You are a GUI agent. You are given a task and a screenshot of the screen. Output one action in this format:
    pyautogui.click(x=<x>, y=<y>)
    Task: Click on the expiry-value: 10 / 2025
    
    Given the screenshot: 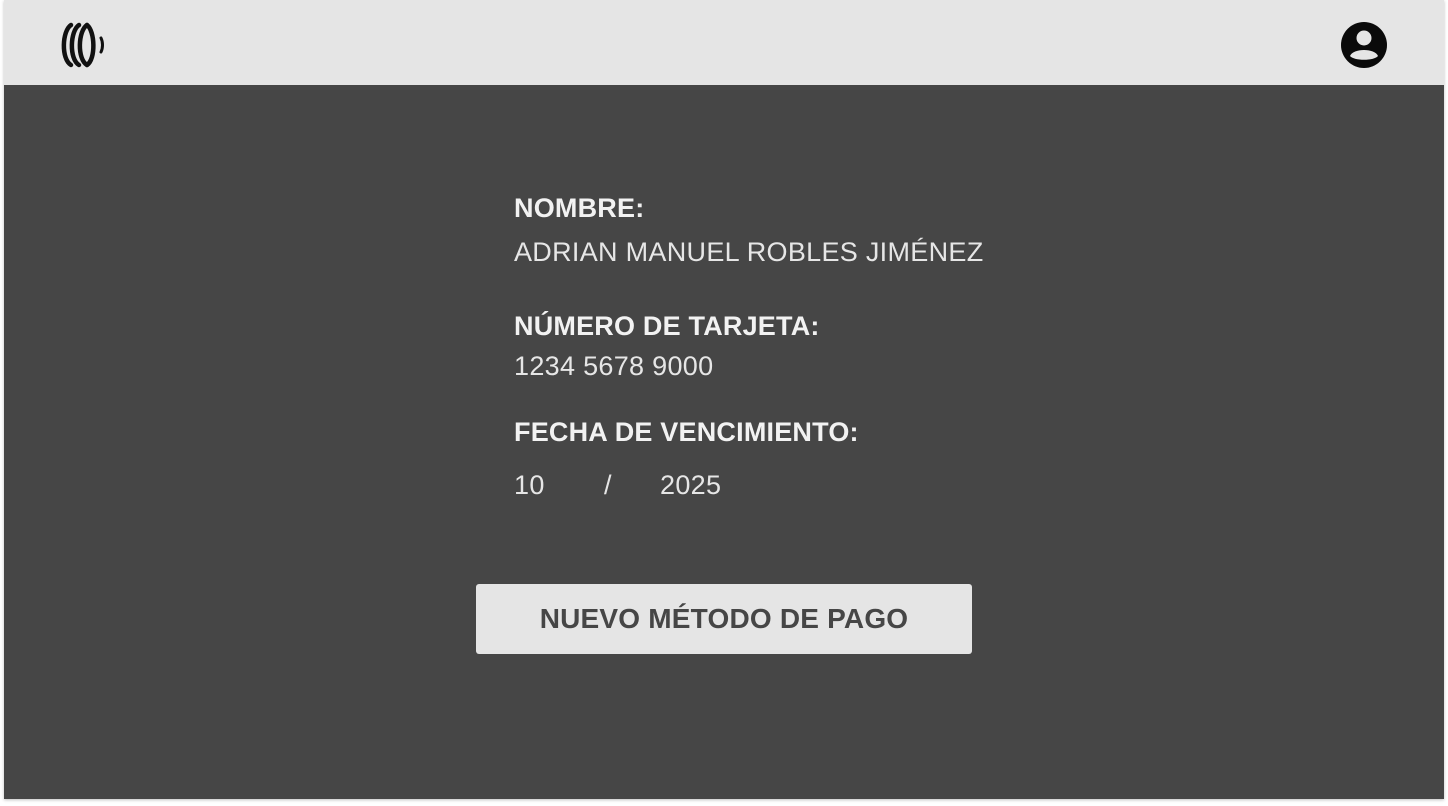 What is the action you would take?
    pyautogui.click(x=644, y=487)
    